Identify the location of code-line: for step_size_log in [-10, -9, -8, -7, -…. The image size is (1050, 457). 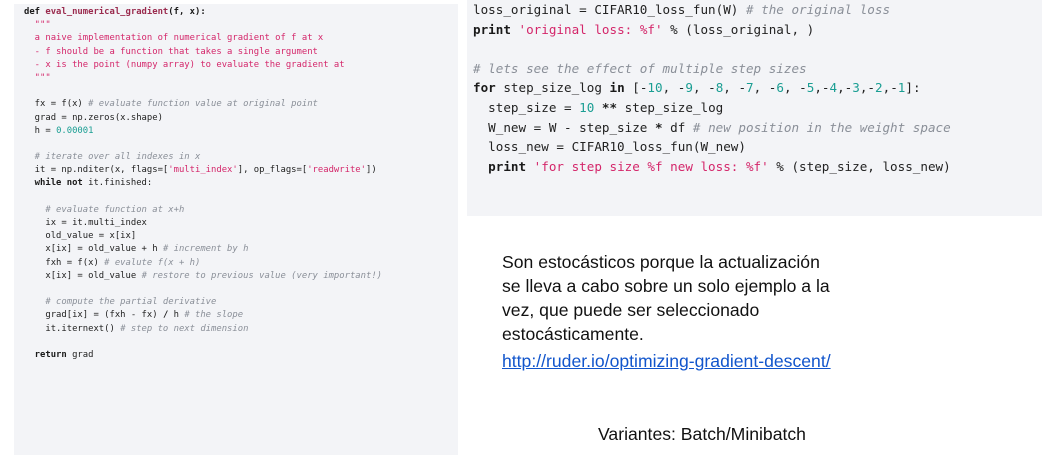
(757, 88).